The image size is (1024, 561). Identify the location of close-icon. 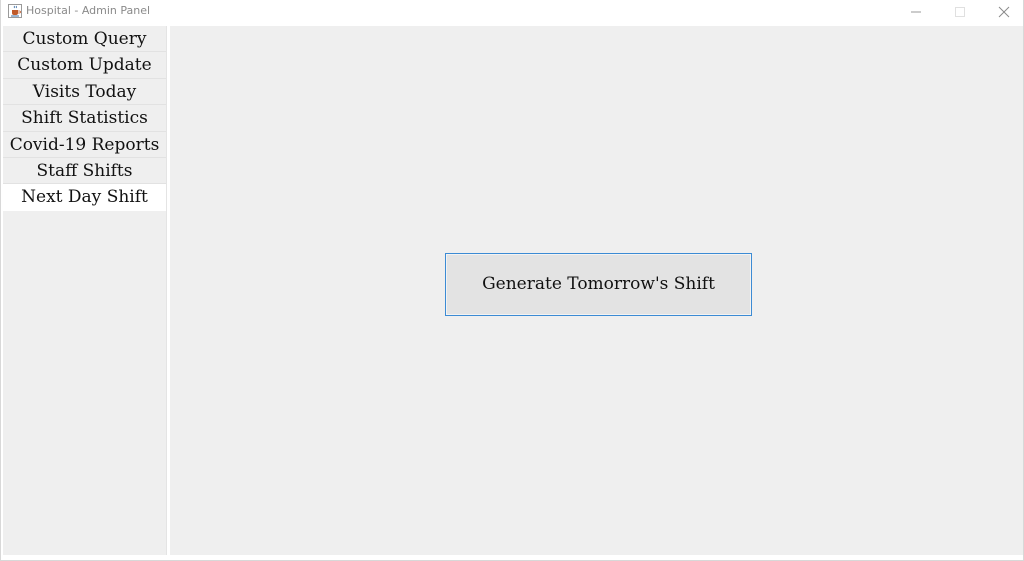
(1004, 12).